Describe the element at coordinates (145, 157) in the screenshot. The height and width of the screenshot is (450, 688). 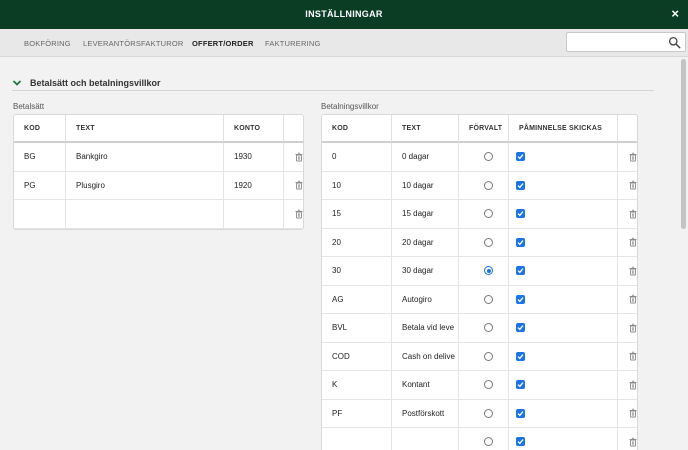
I see `cell-text: Bankgiro` at that location.